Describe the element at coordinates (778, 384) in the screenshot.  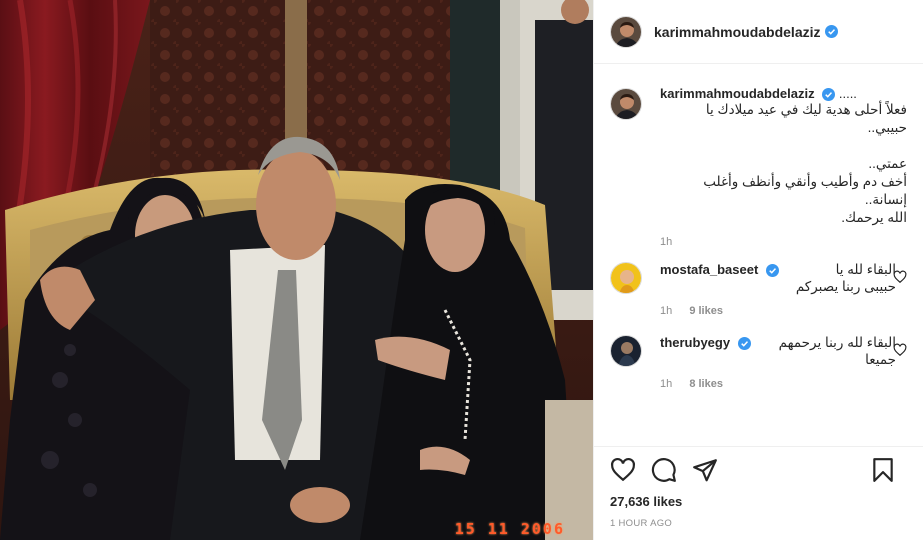
I see `comment-meta: 1h 8 likes` at that location.